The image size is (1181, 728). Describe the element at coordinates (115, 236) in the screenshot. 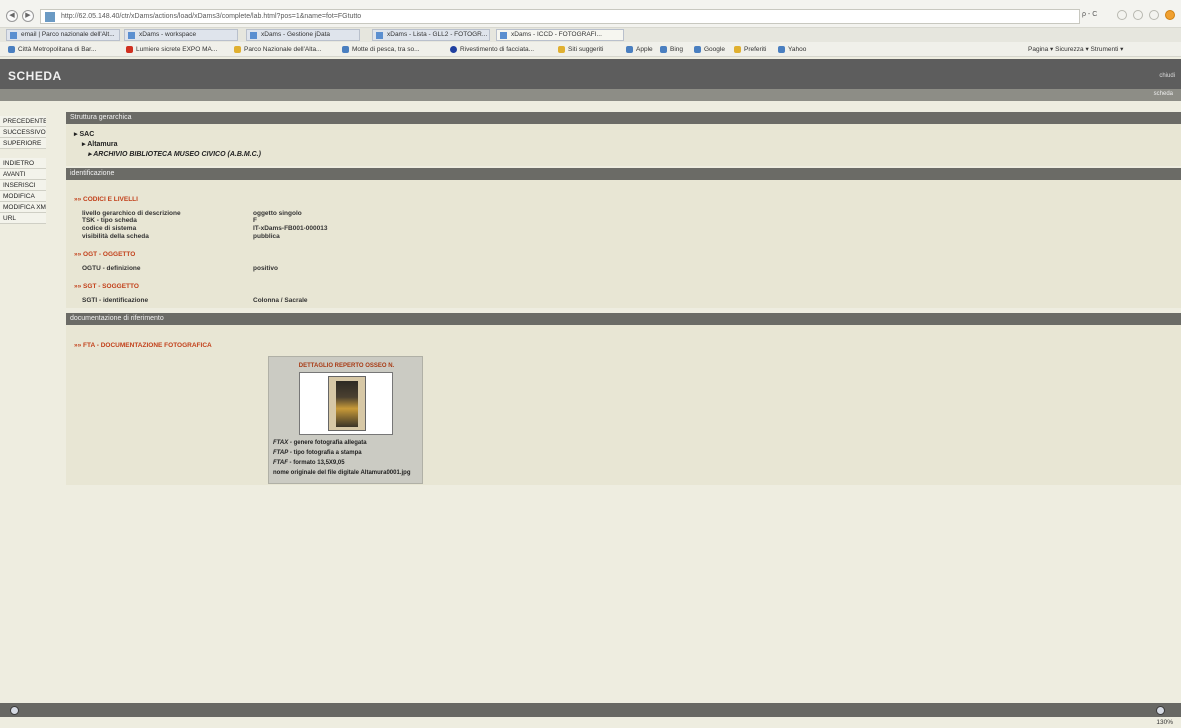

I see `field-label: visibilità della scheda` at that location.